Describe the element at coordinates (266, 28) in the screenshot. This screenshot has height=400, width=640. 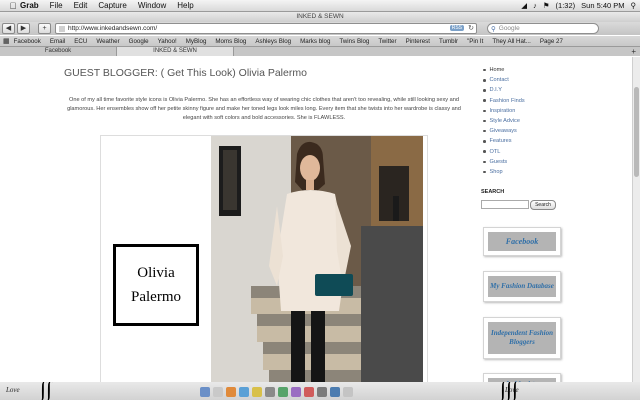
I see `address-bar: http://www.inkedandsewn.com/ RSS ↻` at that location.